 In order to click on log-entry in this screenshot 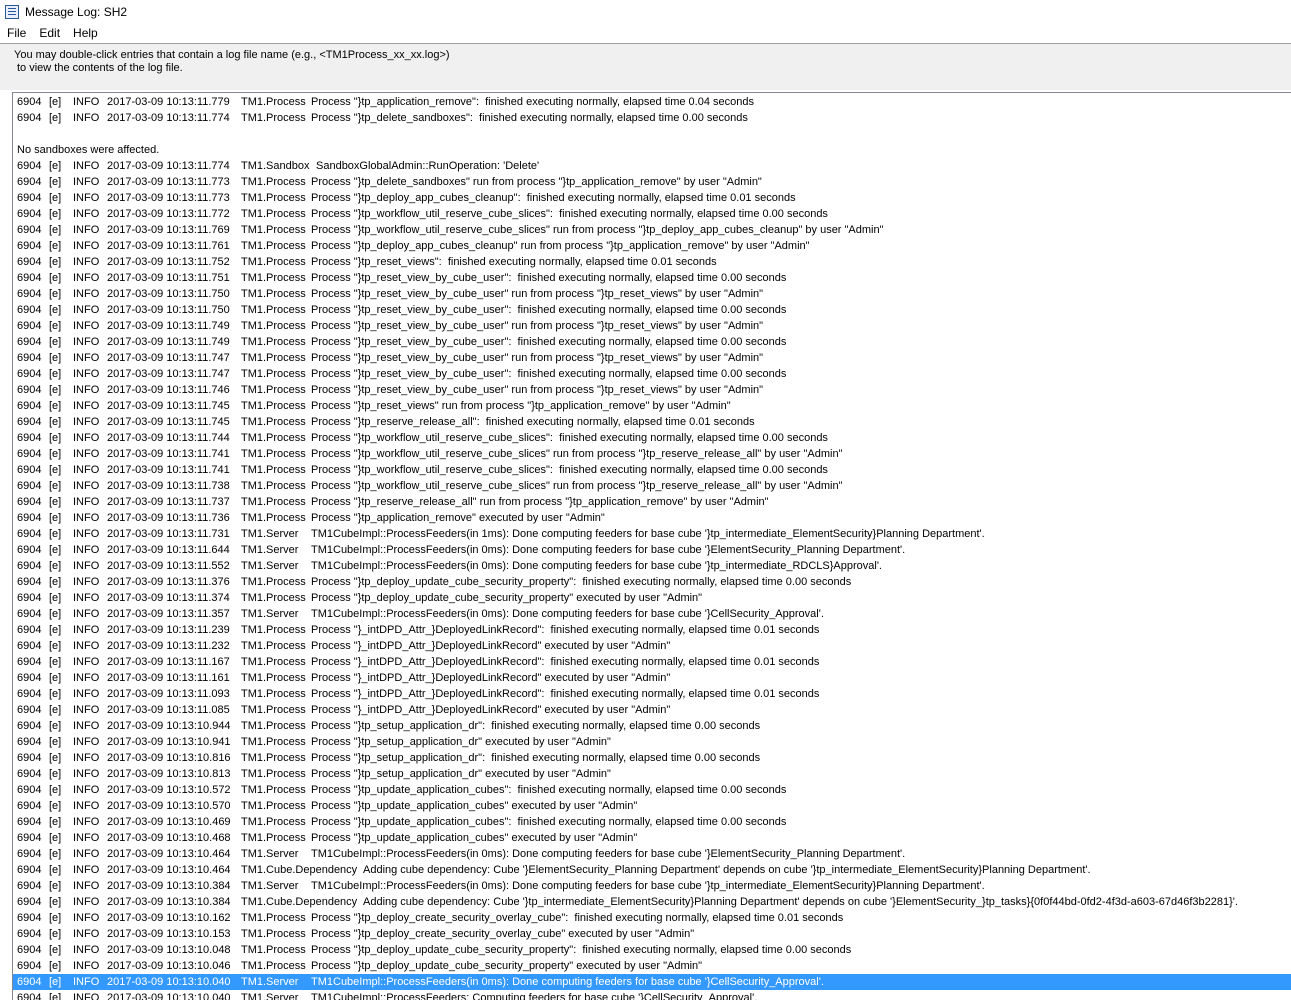, I will do `click(652, 134)`.